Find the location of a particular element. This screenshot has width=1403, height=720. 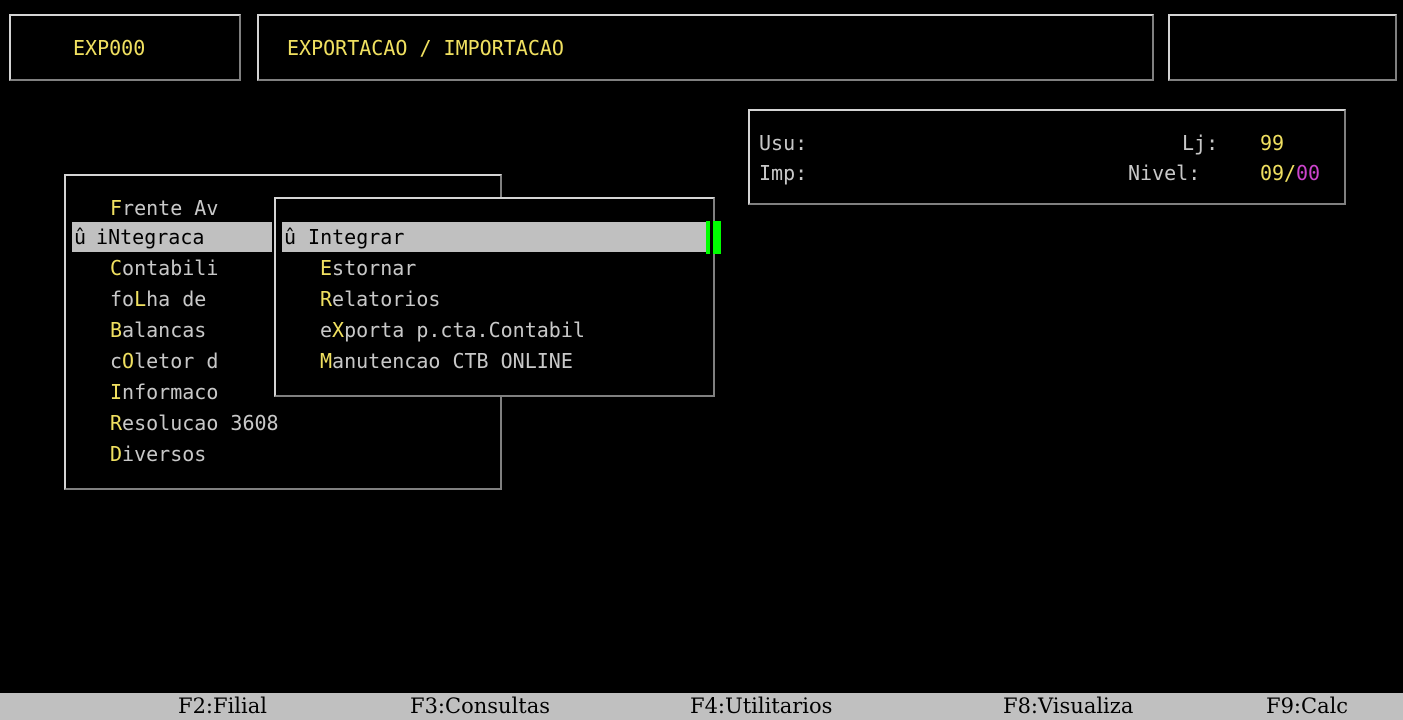

main-menu-item: Diversos is located at coordinates (172, 454).